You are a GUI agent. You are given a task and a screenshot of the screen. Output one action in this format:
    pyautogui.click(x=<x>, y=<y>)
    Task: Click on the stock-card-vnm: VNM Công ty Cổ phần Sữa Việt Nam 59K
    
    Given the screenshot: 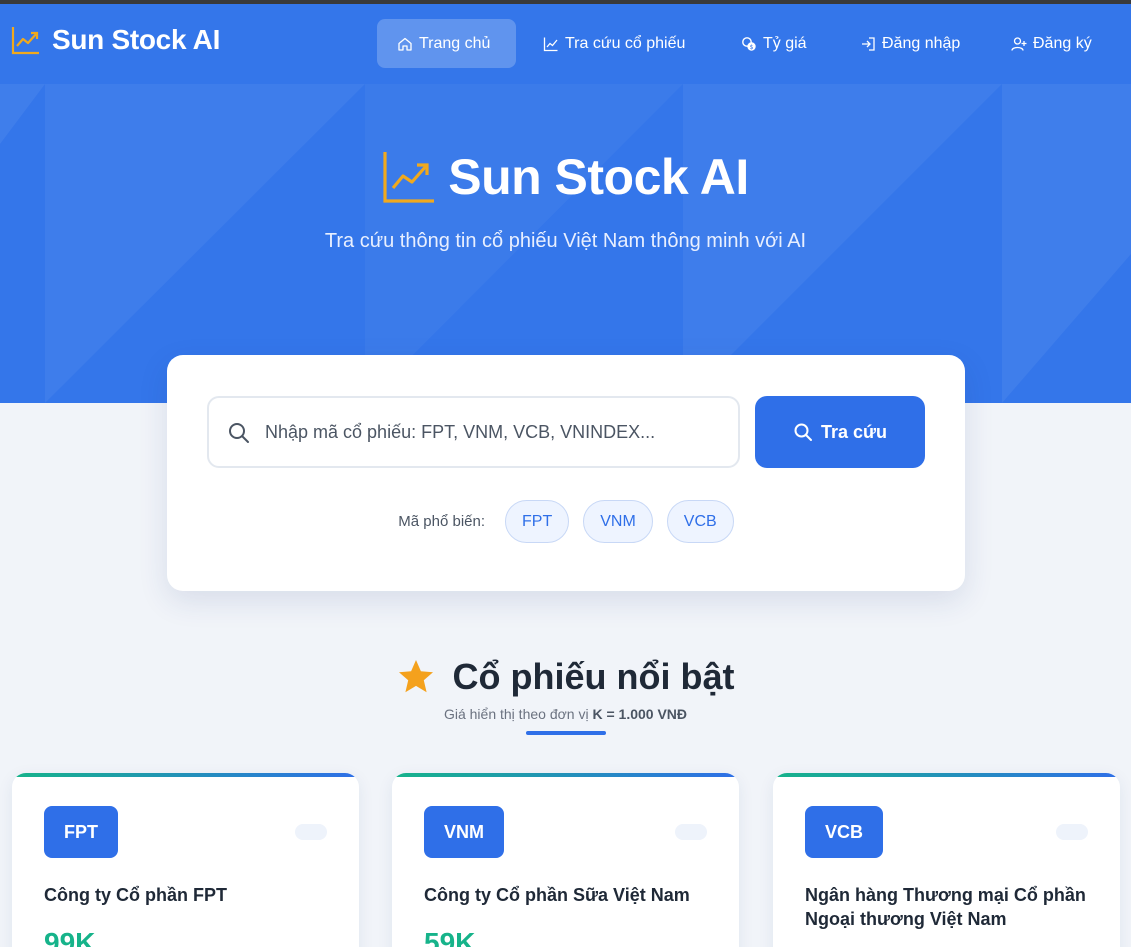 What is the action you would take?
    pyautogui.click(x=565, y=860)
    